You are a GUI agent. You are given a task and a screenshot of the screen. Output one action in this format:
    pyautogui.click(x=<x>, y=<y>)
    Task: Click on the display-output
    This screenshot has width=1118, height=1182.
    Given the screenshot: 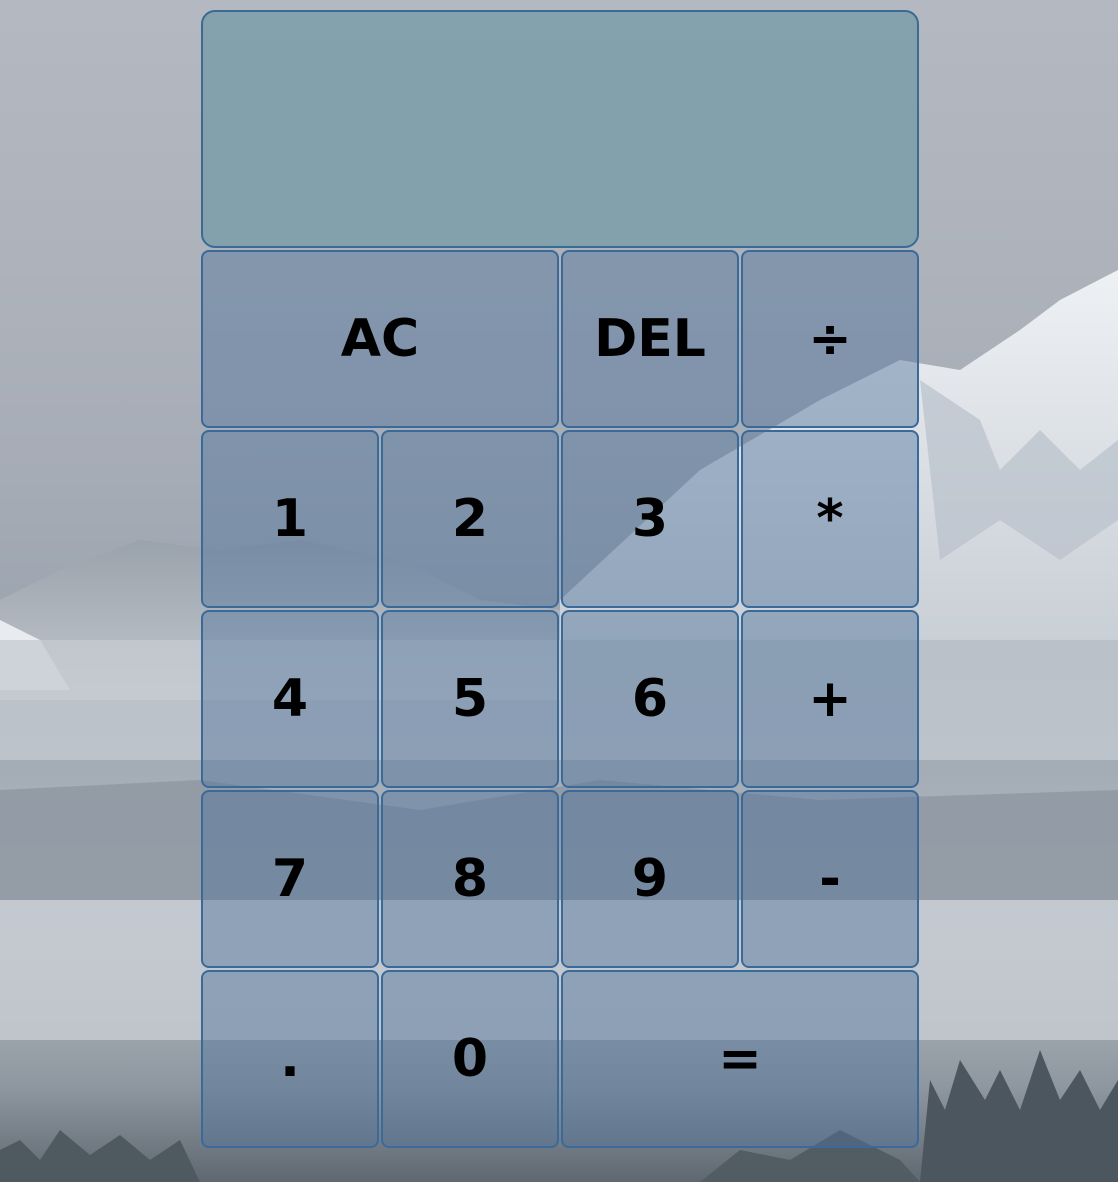 What is the action you would take?
    pyautogui.click(x=560, y=129)
    